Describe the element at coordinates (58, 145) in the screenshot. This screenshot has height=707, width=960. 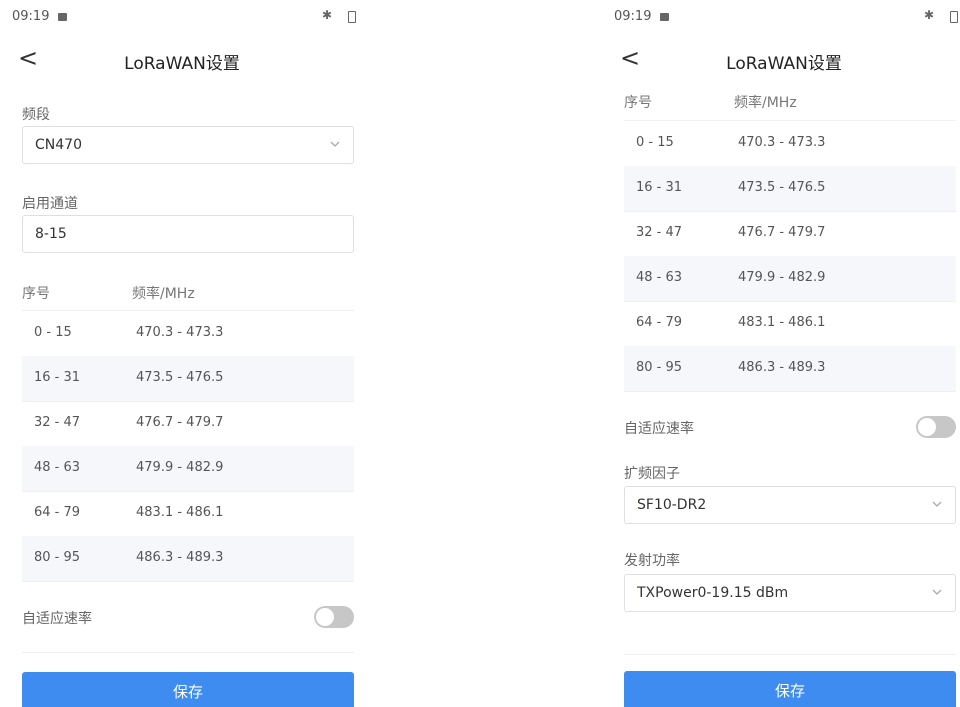
I see `band-value: CN470` at that location.